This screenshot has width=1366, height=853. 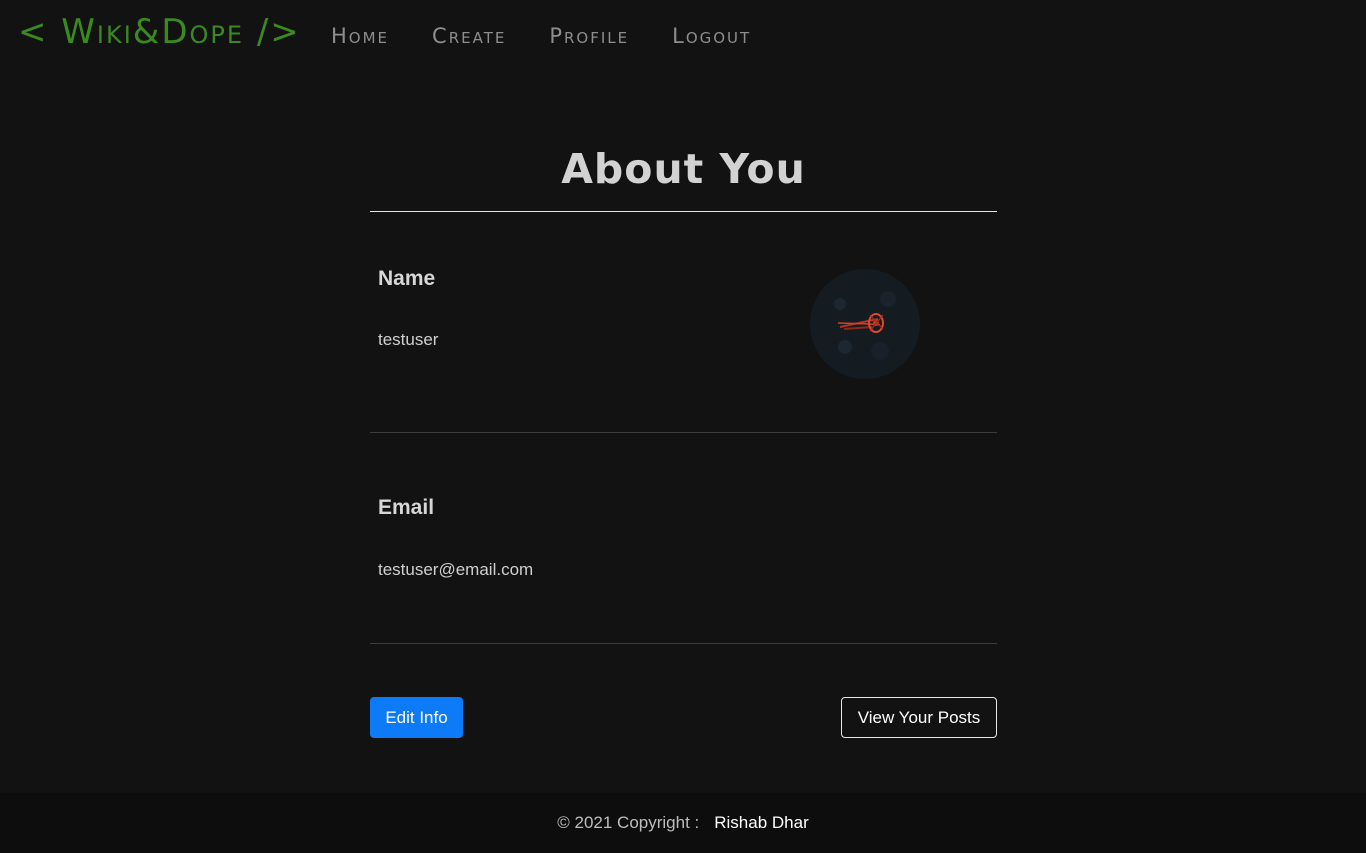 What do you see at coordinates (159, 32) in the screenshot?
I see `brand-logo: < Wiki&Dope />` at bounding box center [159, 32].